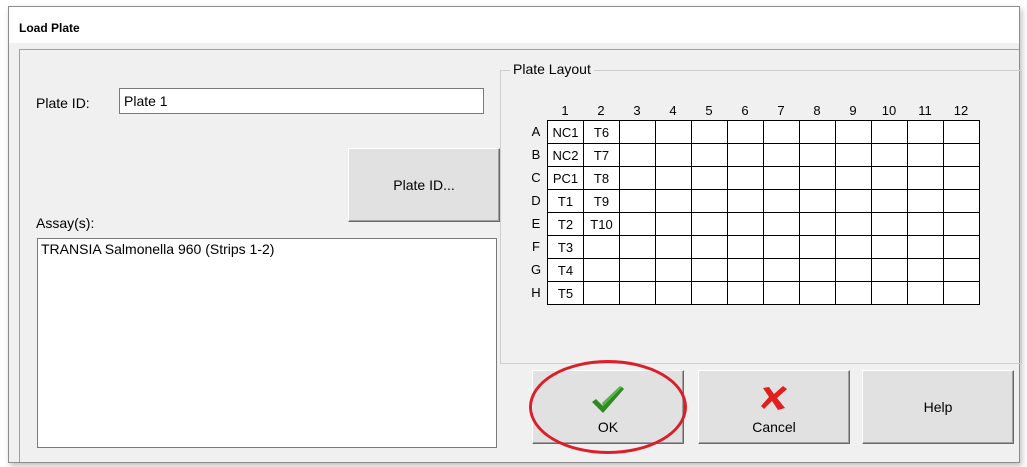 This screenshot has height=467, width=1027. What do you see at coordinates (565, 178) in the screenshot?
I see `plate-well: PC1` at bounding box center [565, 178].